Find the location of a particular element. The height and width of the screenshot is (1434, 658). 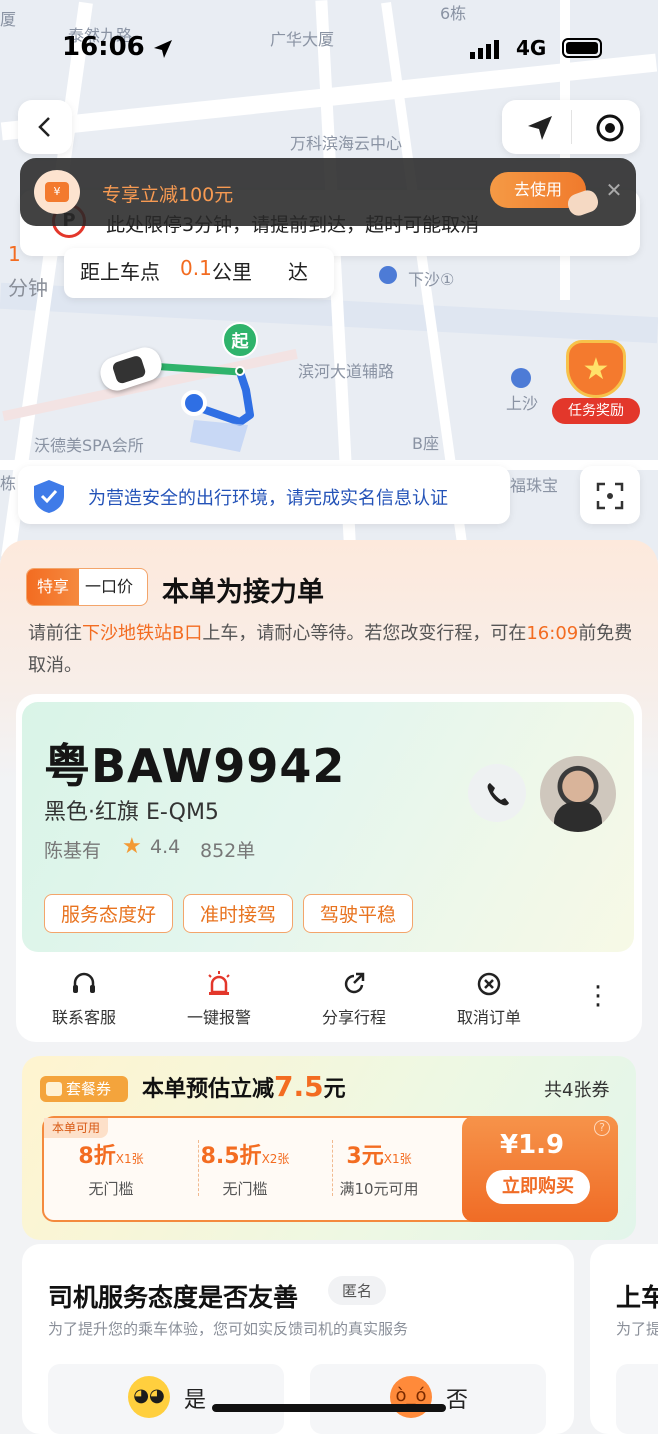

trip-desc-pre: 请前往 is located at coordinates (55, 633).